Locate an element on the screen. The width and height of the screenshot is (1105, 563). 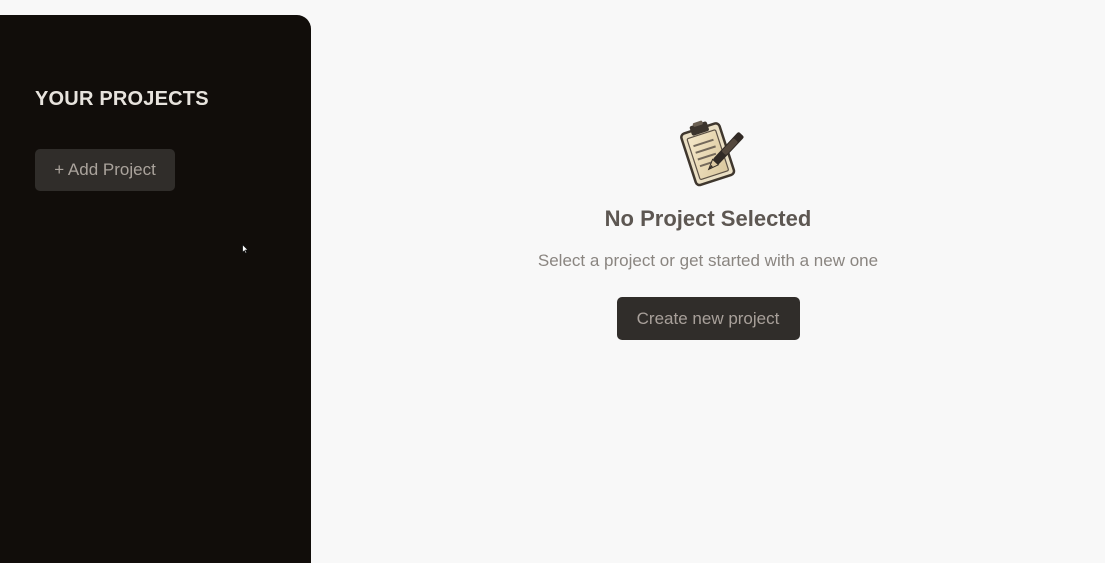
create-new-project-button: Create new project is located at coordinates (708, 318).